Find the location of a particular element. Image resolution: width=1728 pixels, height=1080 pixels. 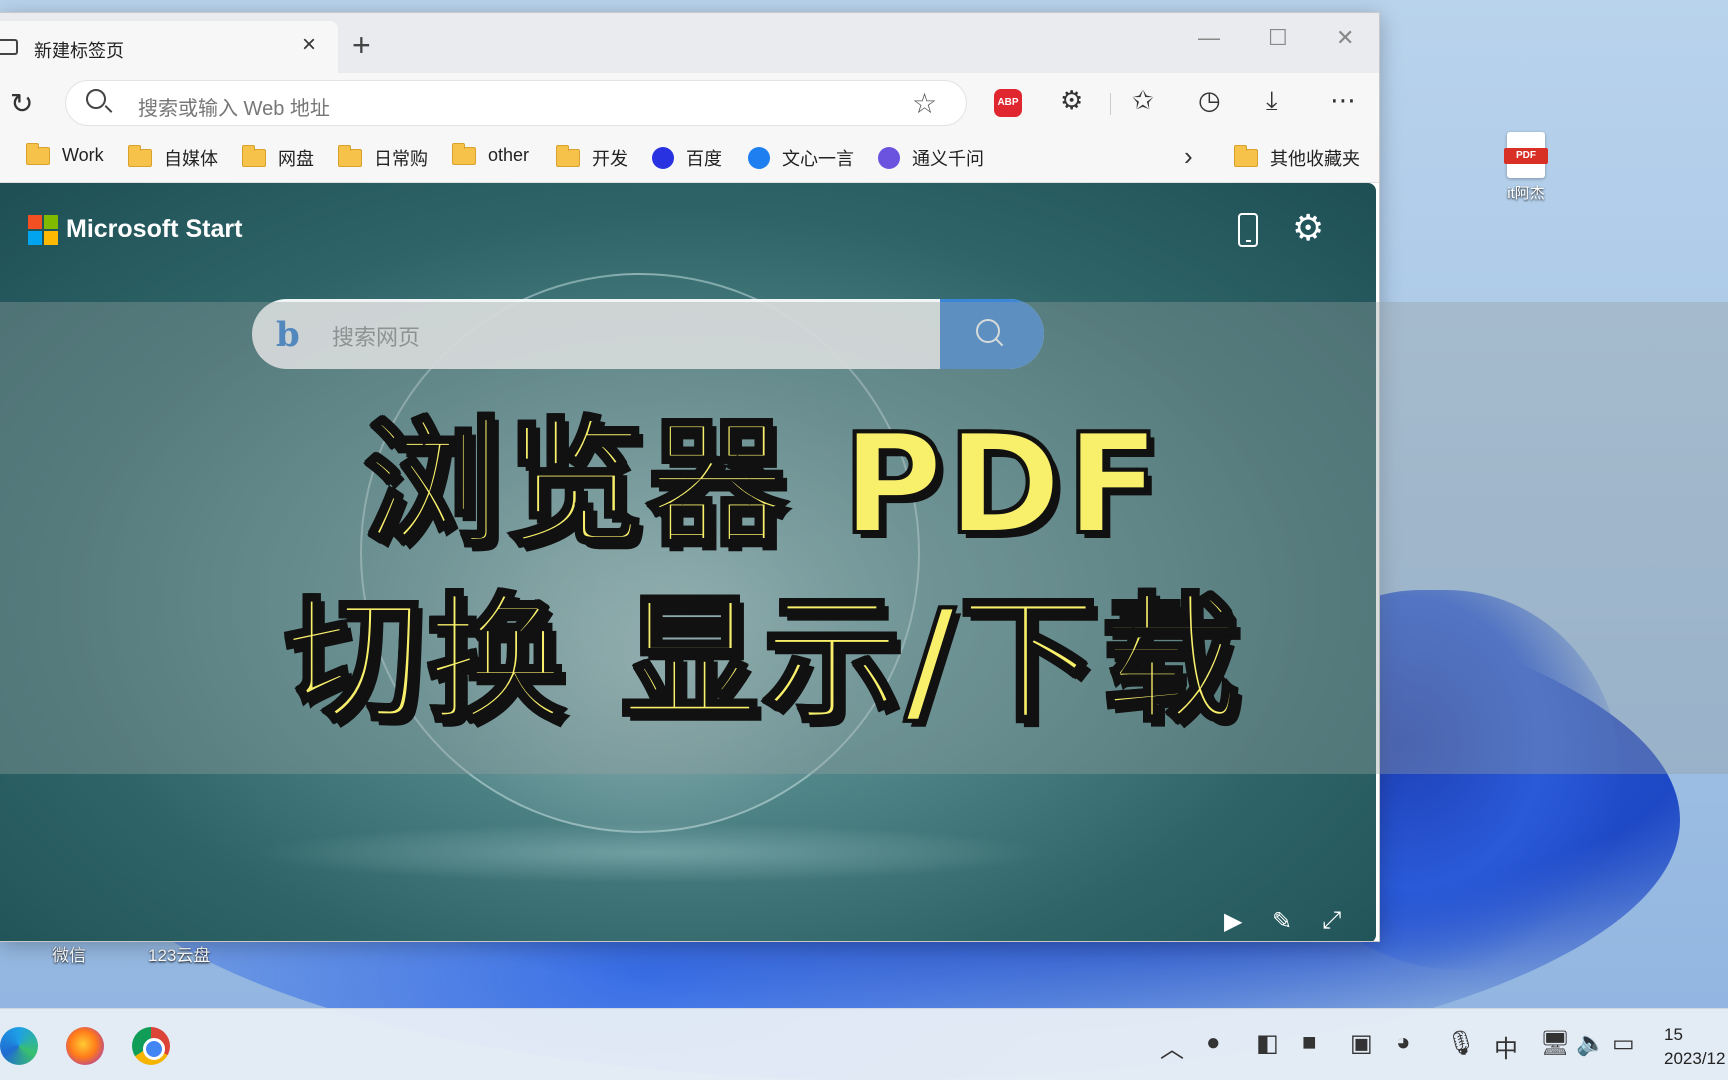

pdf-badge: PDF is located at coordinates (1526, 156).